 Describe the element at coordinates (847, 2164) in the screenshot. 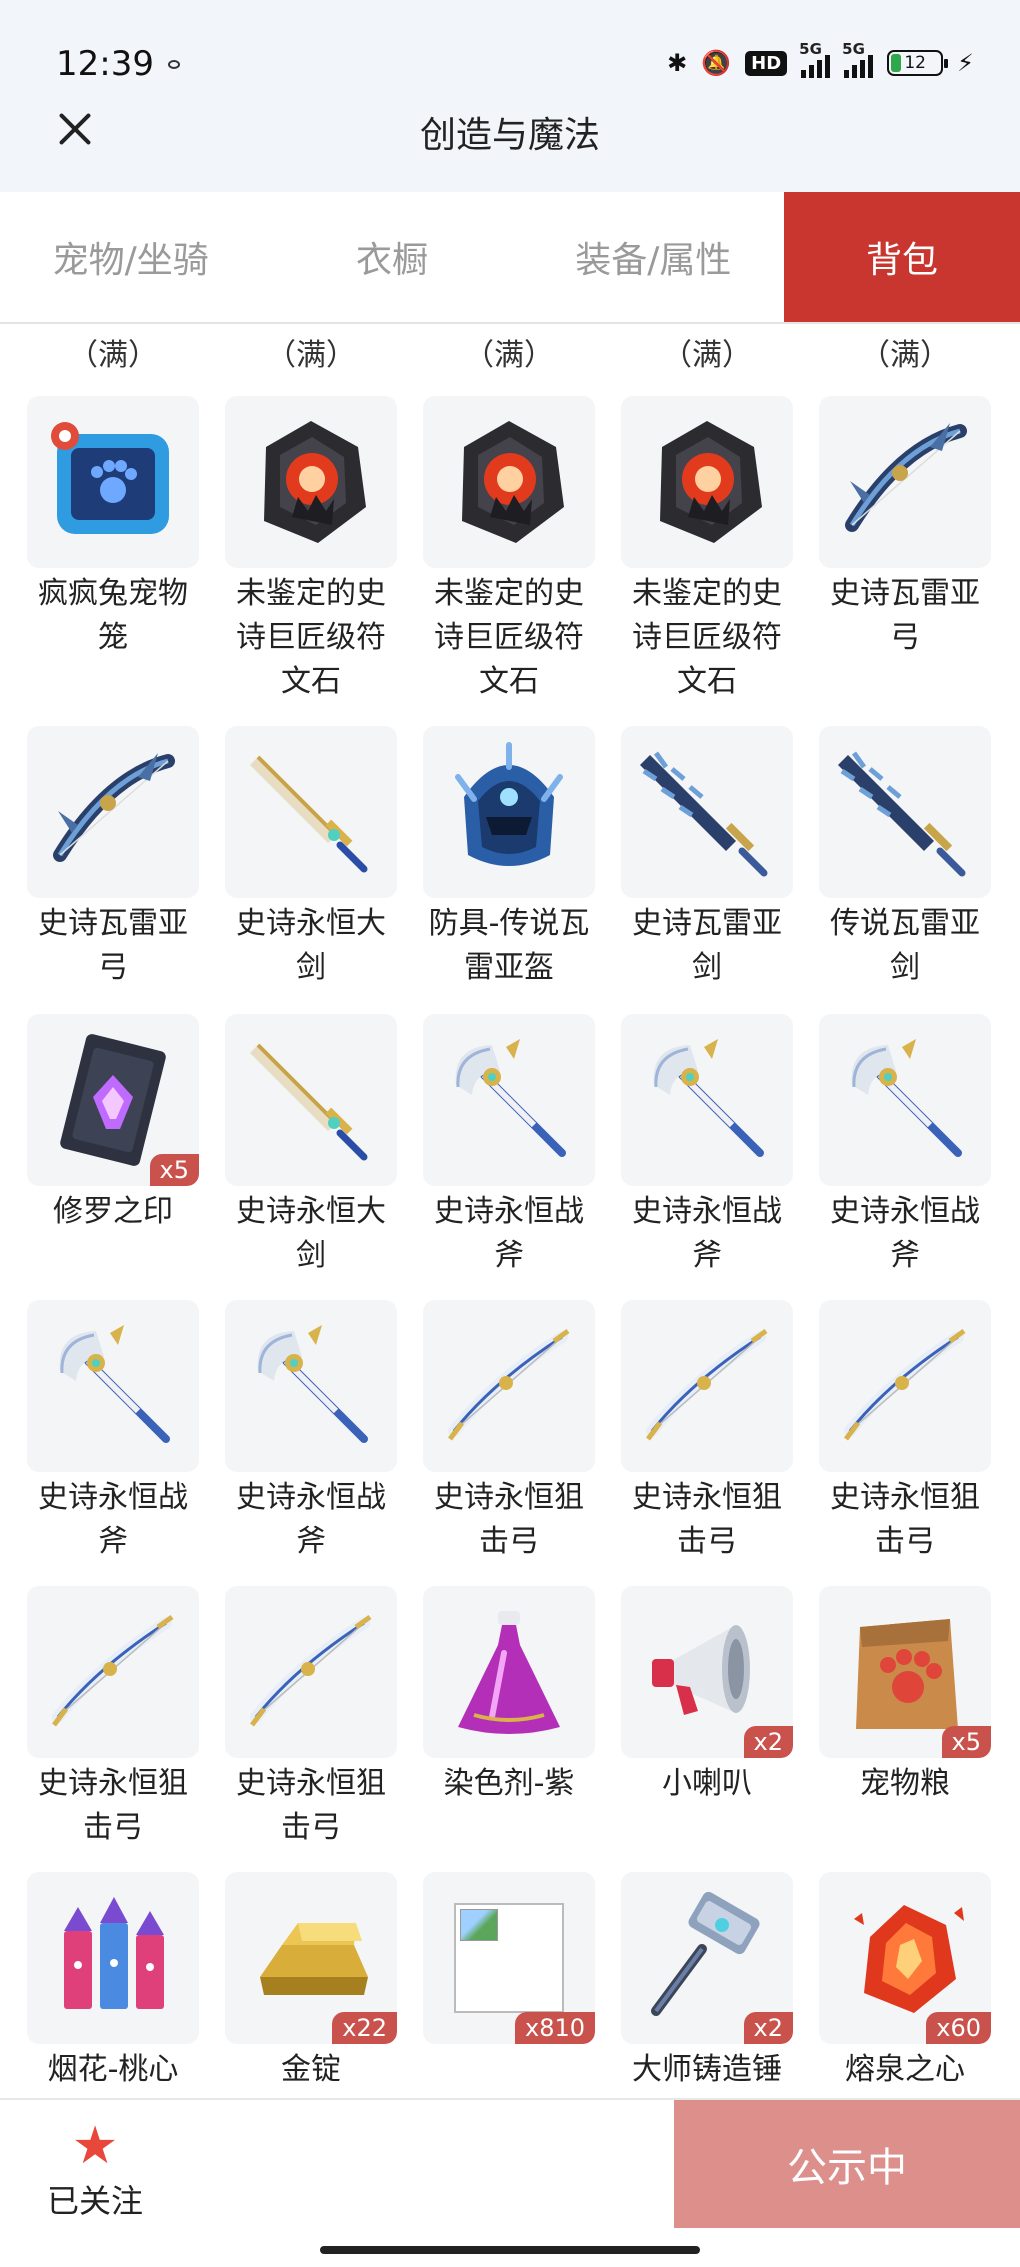

I see `publicity-button: 公示中` at that location.